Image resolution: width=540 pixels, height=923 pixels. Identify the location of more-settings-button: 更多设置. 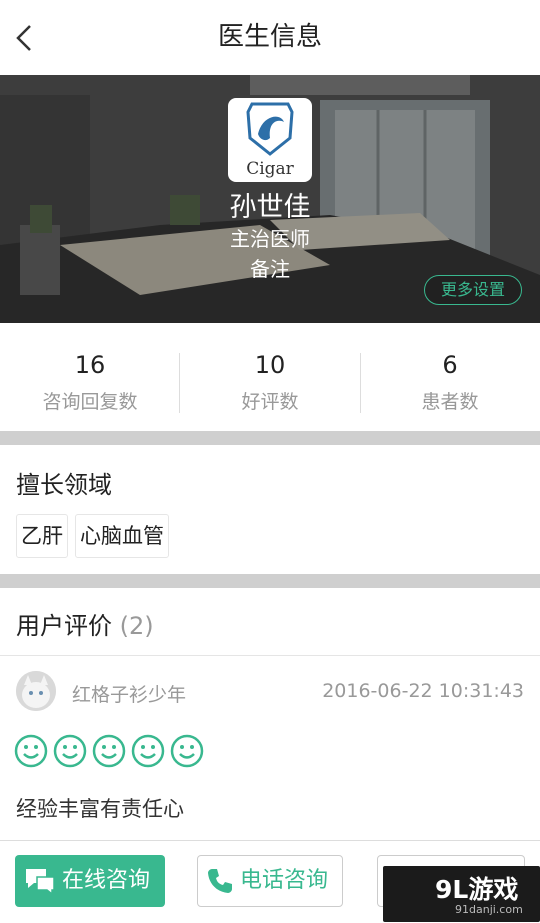
(473, 290).